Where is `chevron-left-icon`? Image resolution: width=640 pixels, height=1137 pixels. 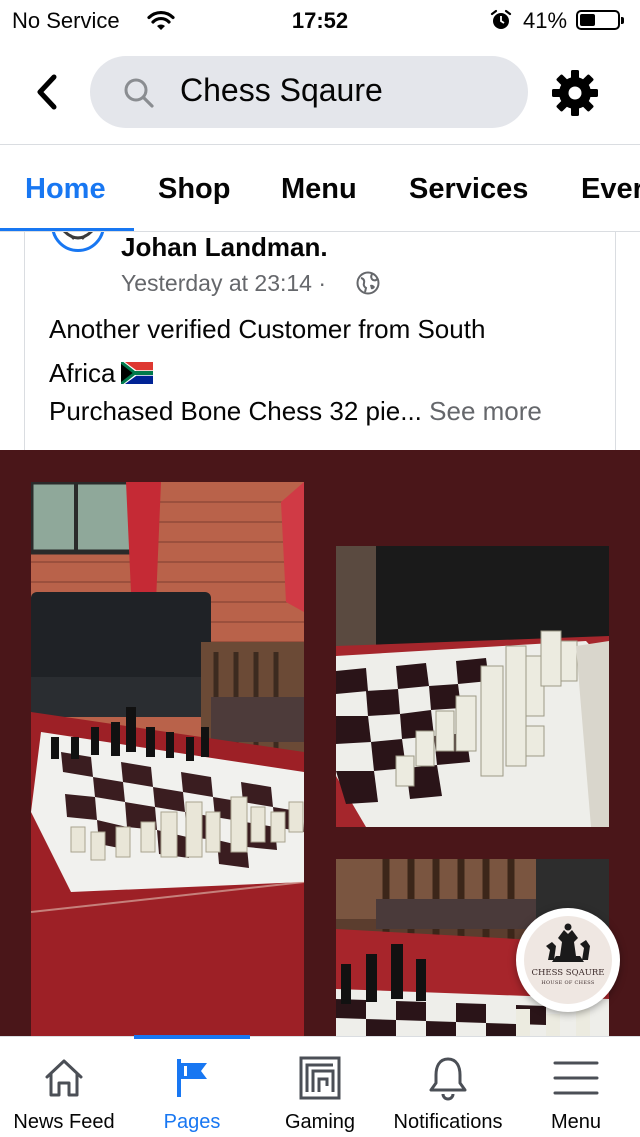
chevron-left-icon is located at coordinates (47, 92).